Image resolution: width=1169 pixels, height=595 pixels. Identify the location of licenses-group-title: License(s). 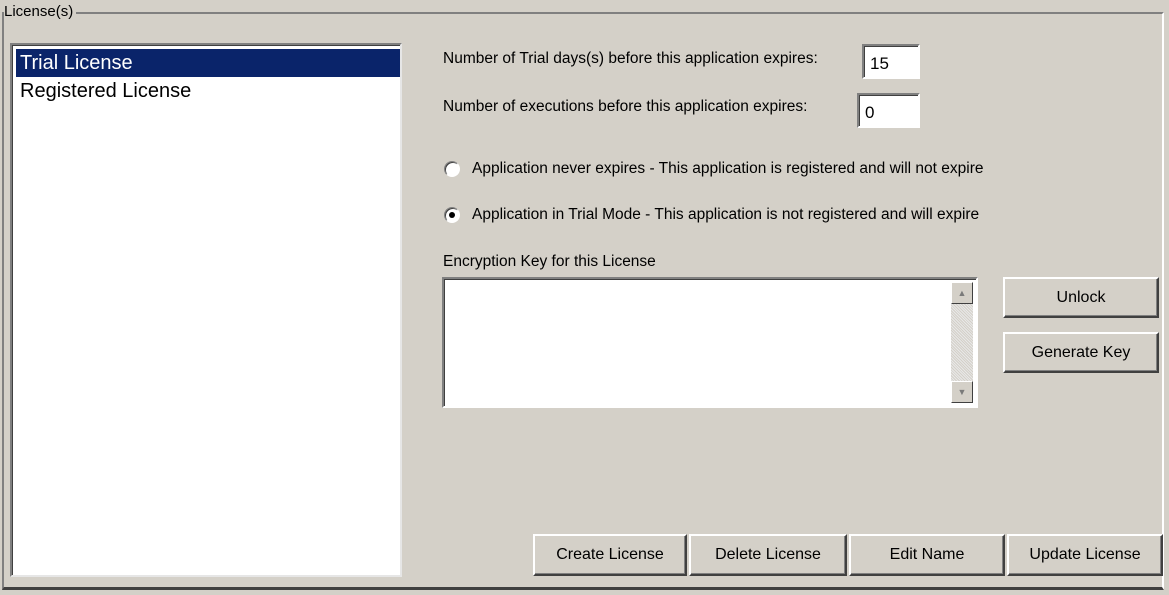
(40, 12).